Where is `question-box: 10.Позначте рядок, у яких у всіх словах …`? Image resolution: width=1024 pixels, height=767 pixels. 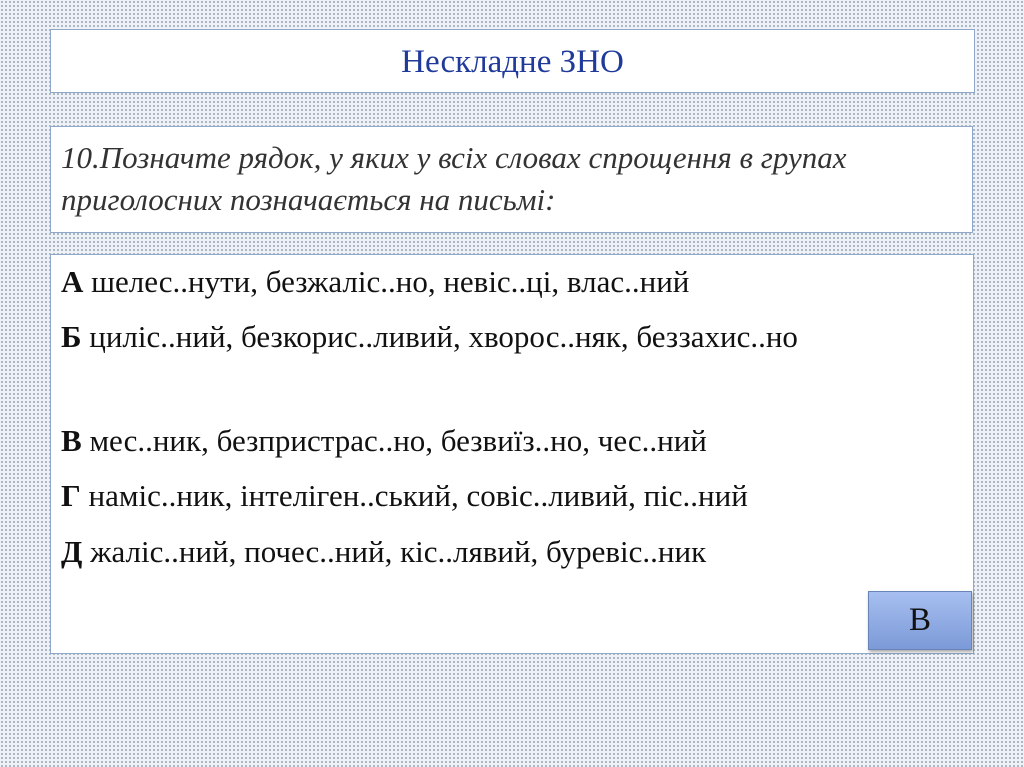 question-box: 10.Позначте рядок, у яких у всіх словах … is located at coordinates (511, 179).